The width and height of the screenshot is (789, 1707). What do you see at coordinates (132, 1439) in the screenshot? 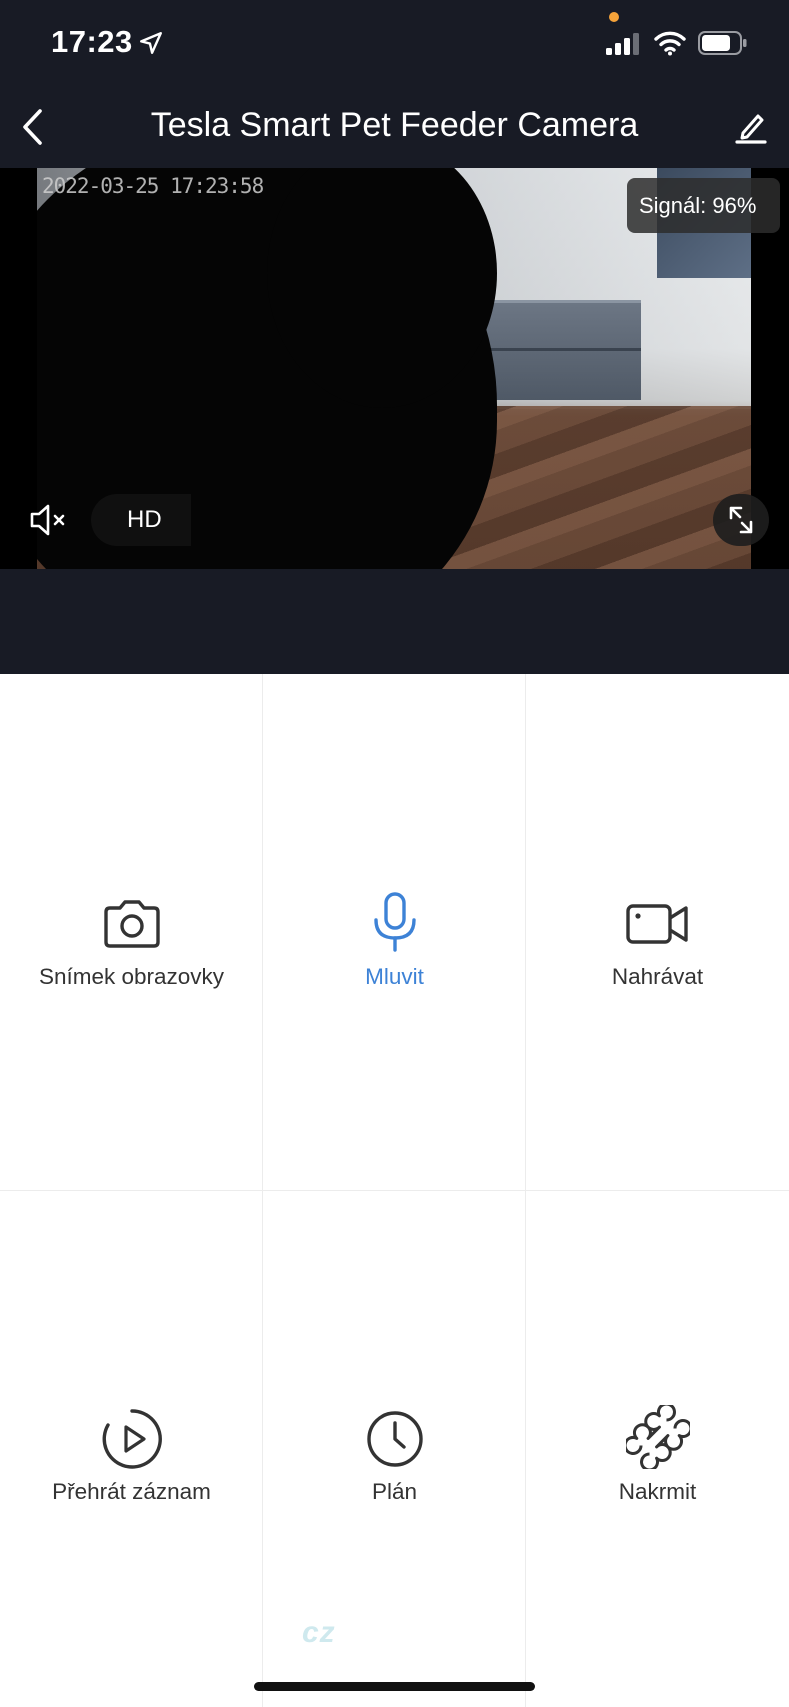
I see `replay-icon` at bounding box center [132, 1439].